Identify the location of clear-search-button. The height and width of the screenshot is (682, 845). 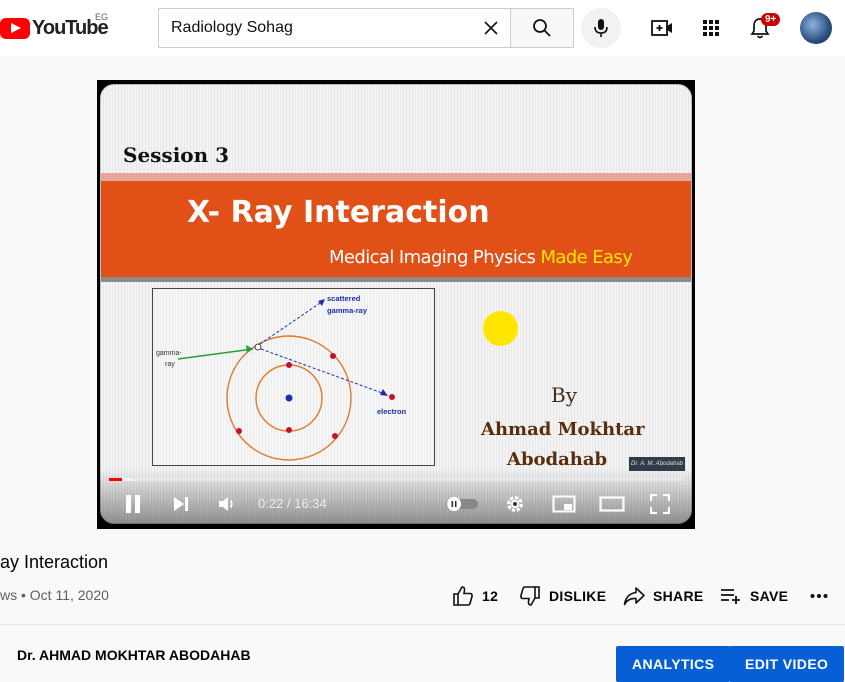
(491, 28).